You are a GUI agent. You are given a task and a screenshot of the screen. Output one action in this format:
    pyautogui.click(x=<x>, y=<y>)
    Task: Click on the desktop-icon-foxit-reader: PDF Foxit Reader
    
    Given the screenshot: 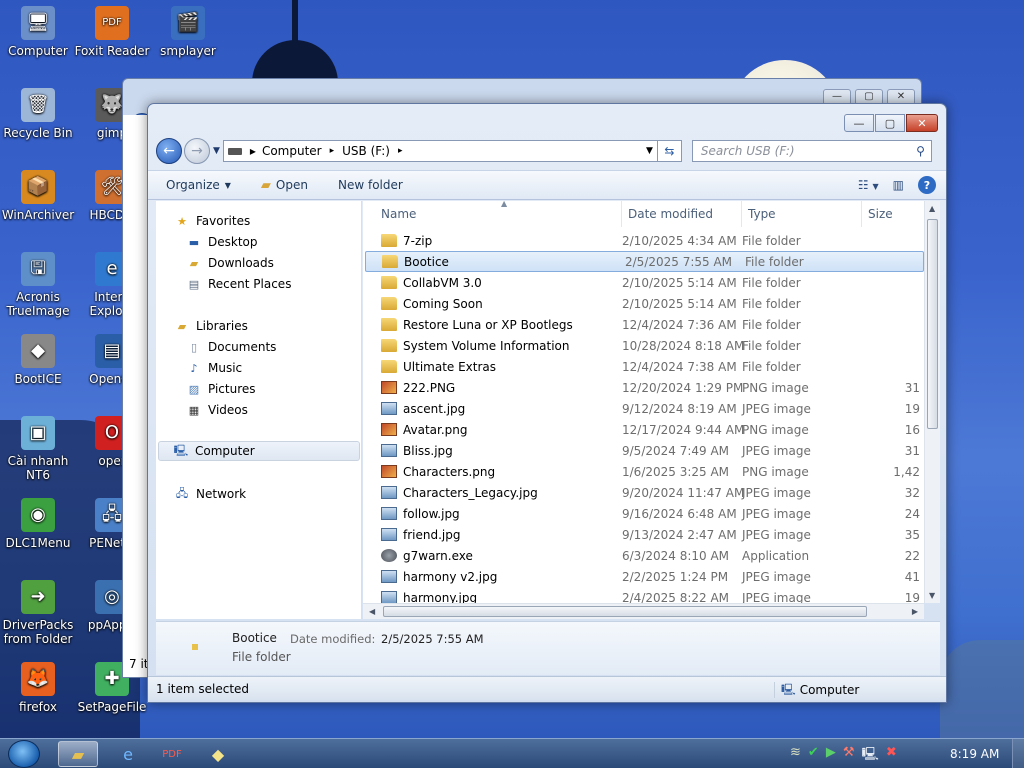 What is the action you would take?
    pyautogui.click(x=112, y=32)
    